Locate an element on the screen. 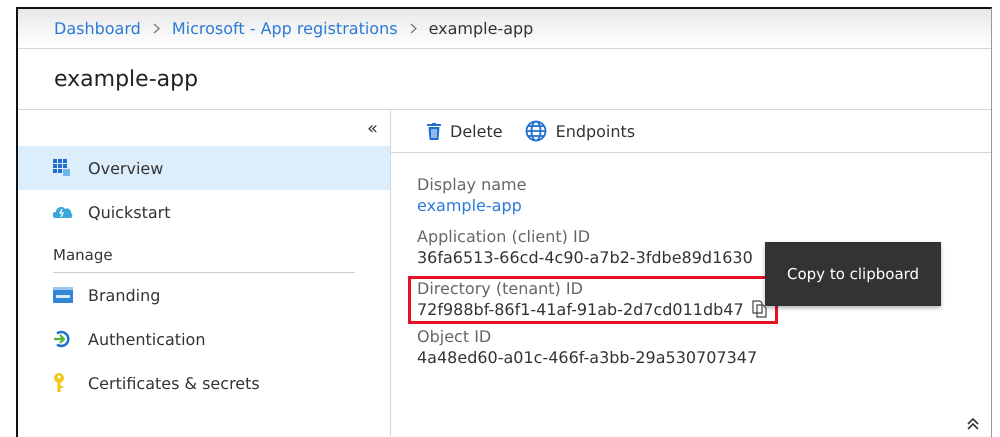 The image size is (1000, 437). section-header: Manage is located at coordinates (204, 259).